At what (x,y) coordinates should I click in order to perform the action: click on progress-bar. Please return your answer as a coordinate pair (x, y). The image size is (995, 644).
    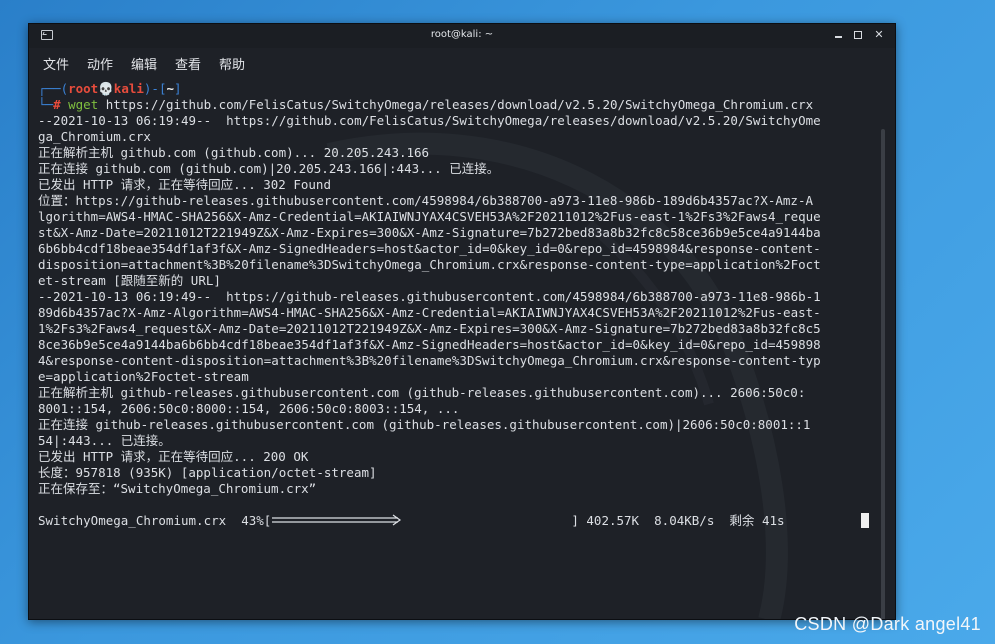
    Looking at the image, I should click on (421, 521).